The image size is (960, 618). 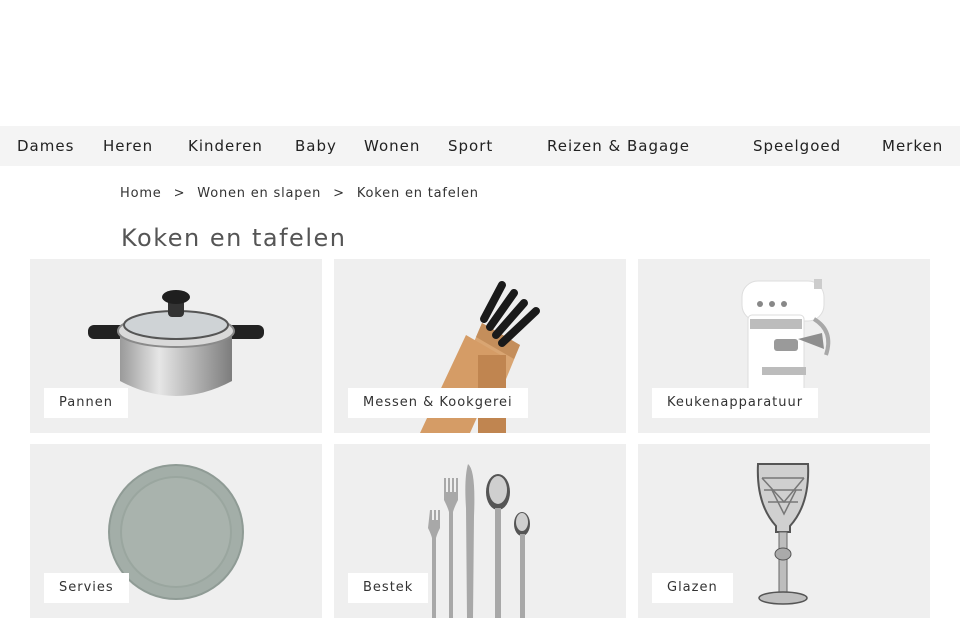 What do you see at coordinates (225, 146) in the screenshot?
I see `nav-item-kinderen: Kinderen` at bounding box center [225, 146].